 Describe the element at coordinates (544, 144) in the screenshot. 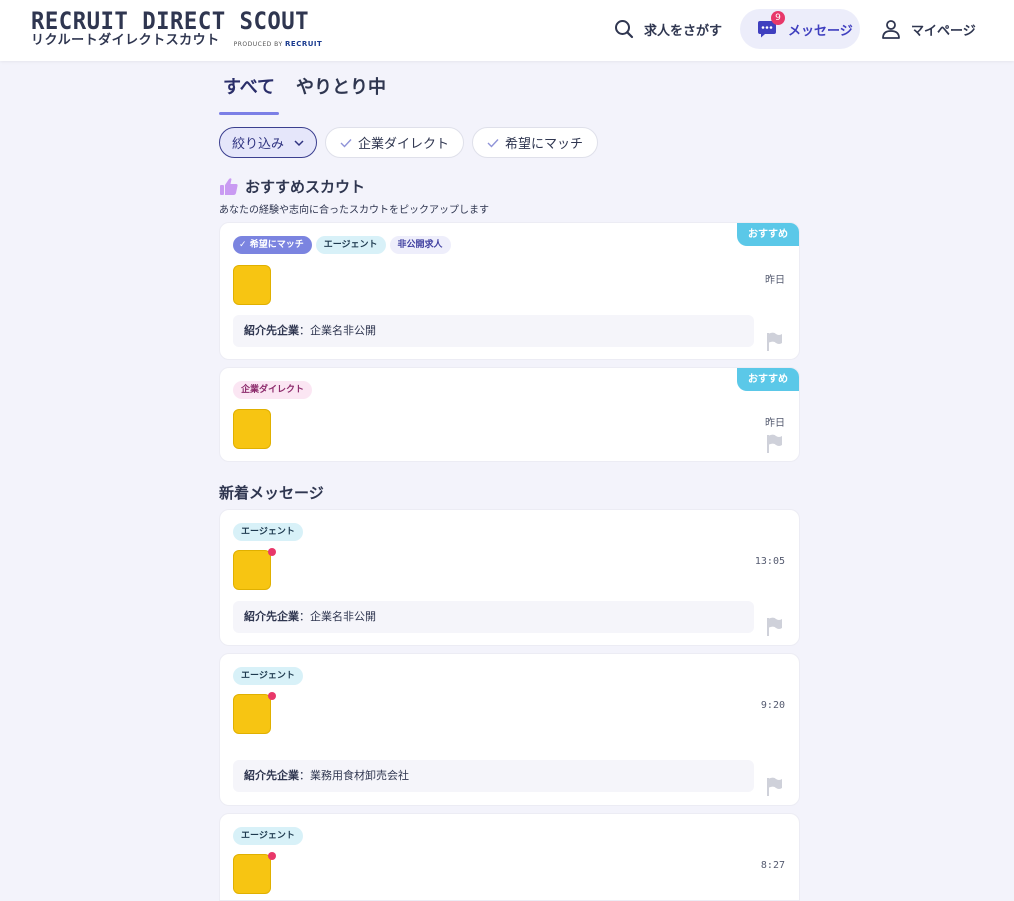

I see `filter-chip-label: 希望にマッチ` at that location.